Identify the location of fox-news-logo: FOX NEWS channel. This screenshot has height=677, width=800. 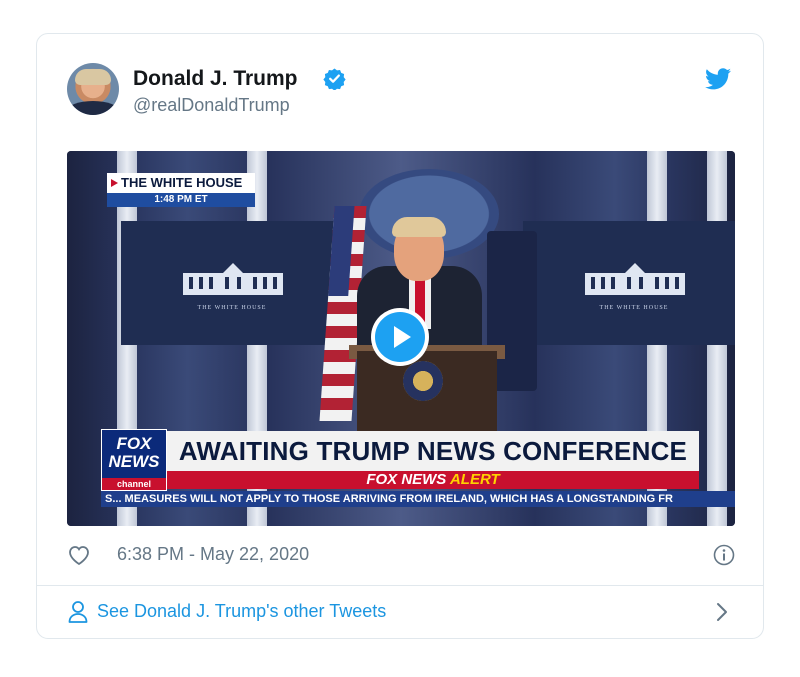
(134, 460).